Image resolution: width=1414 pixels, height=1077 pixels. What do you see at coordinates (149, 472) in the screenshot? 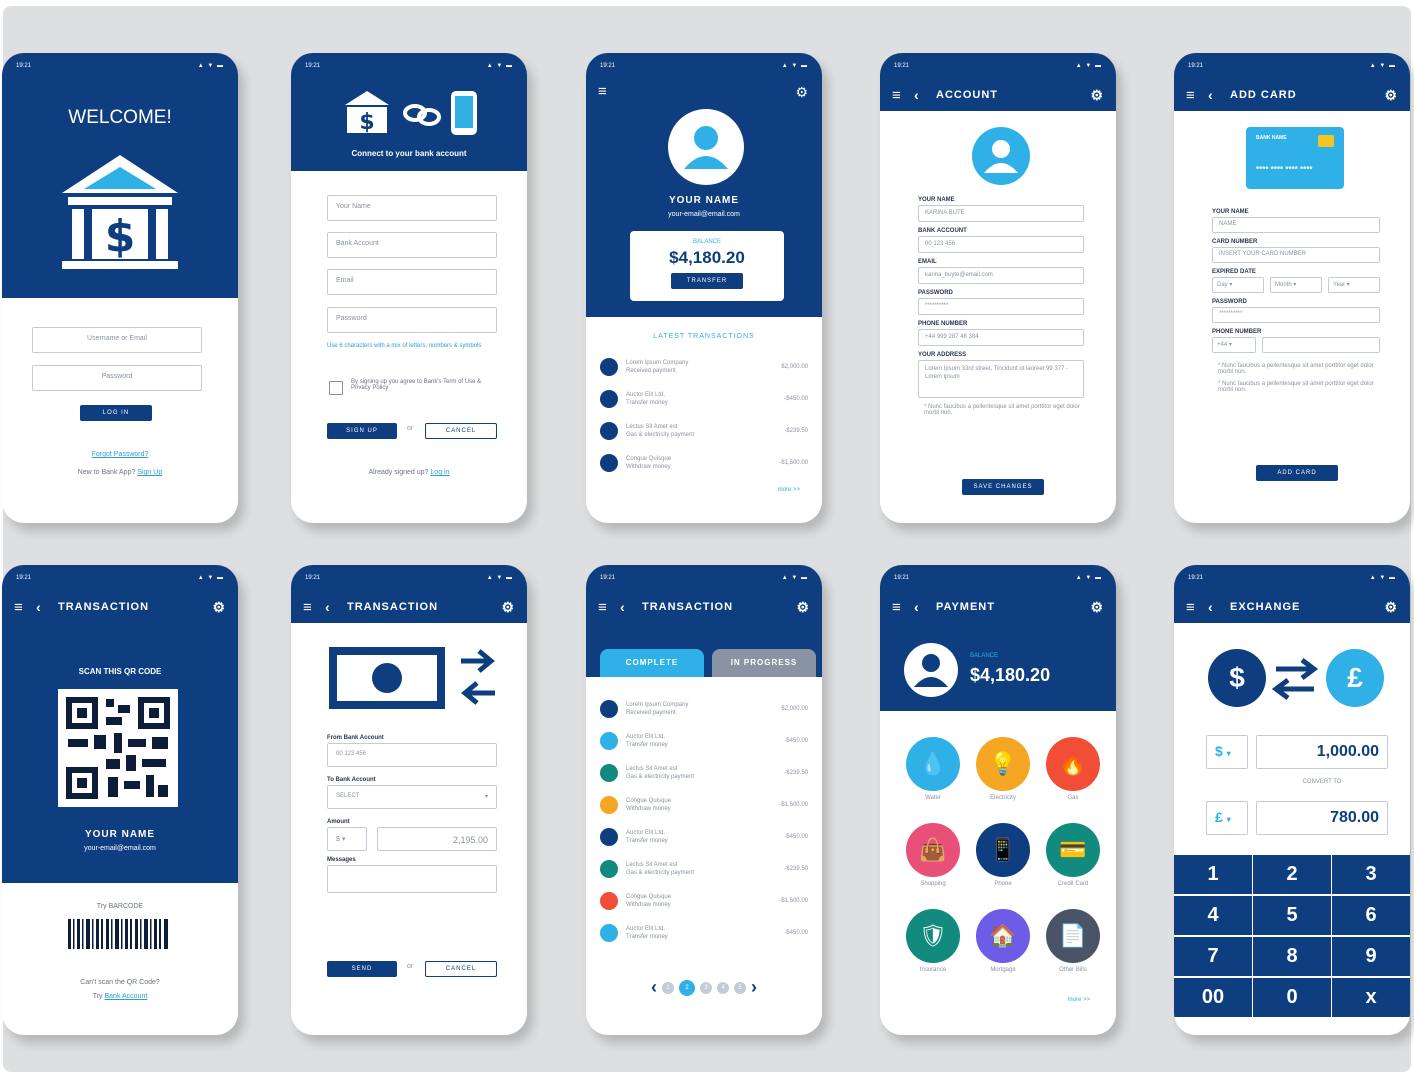
I see `signup-link: Sign Up` at bounding box center [149, 472].